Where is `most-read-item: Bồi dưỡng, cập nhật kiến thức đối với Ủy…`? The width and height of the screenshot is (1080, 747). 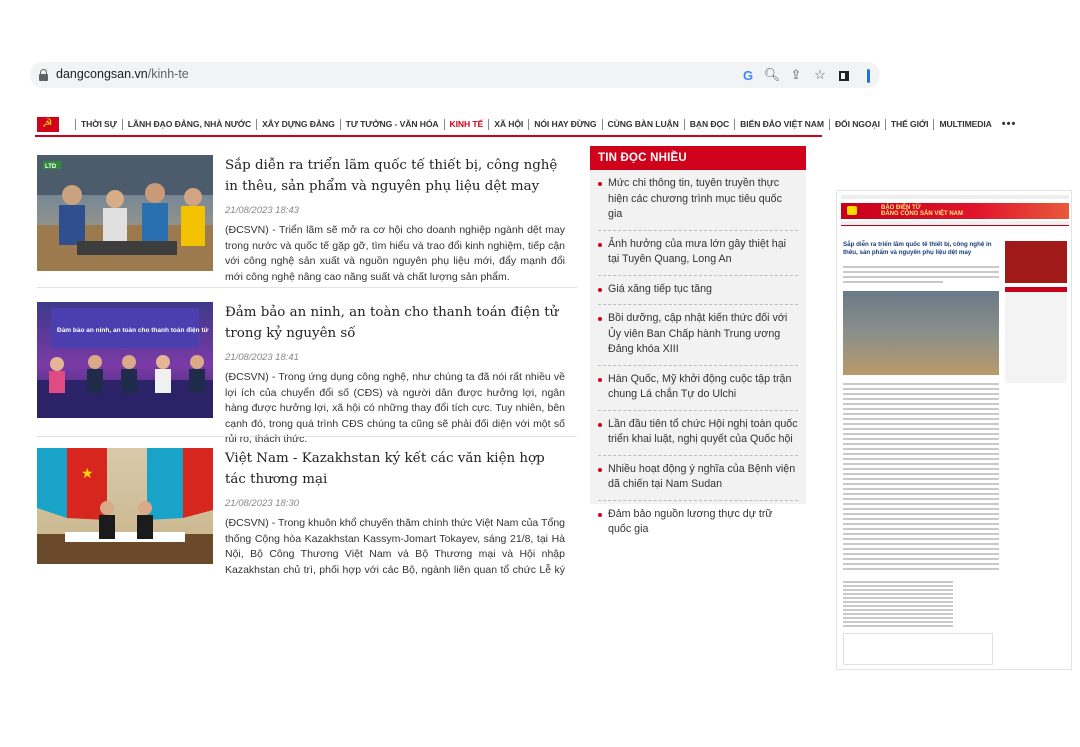 most-read-item: Bồi dưỡng, cập nhật kiến thức đối với Ủy… is located at coordinates (698, 335).